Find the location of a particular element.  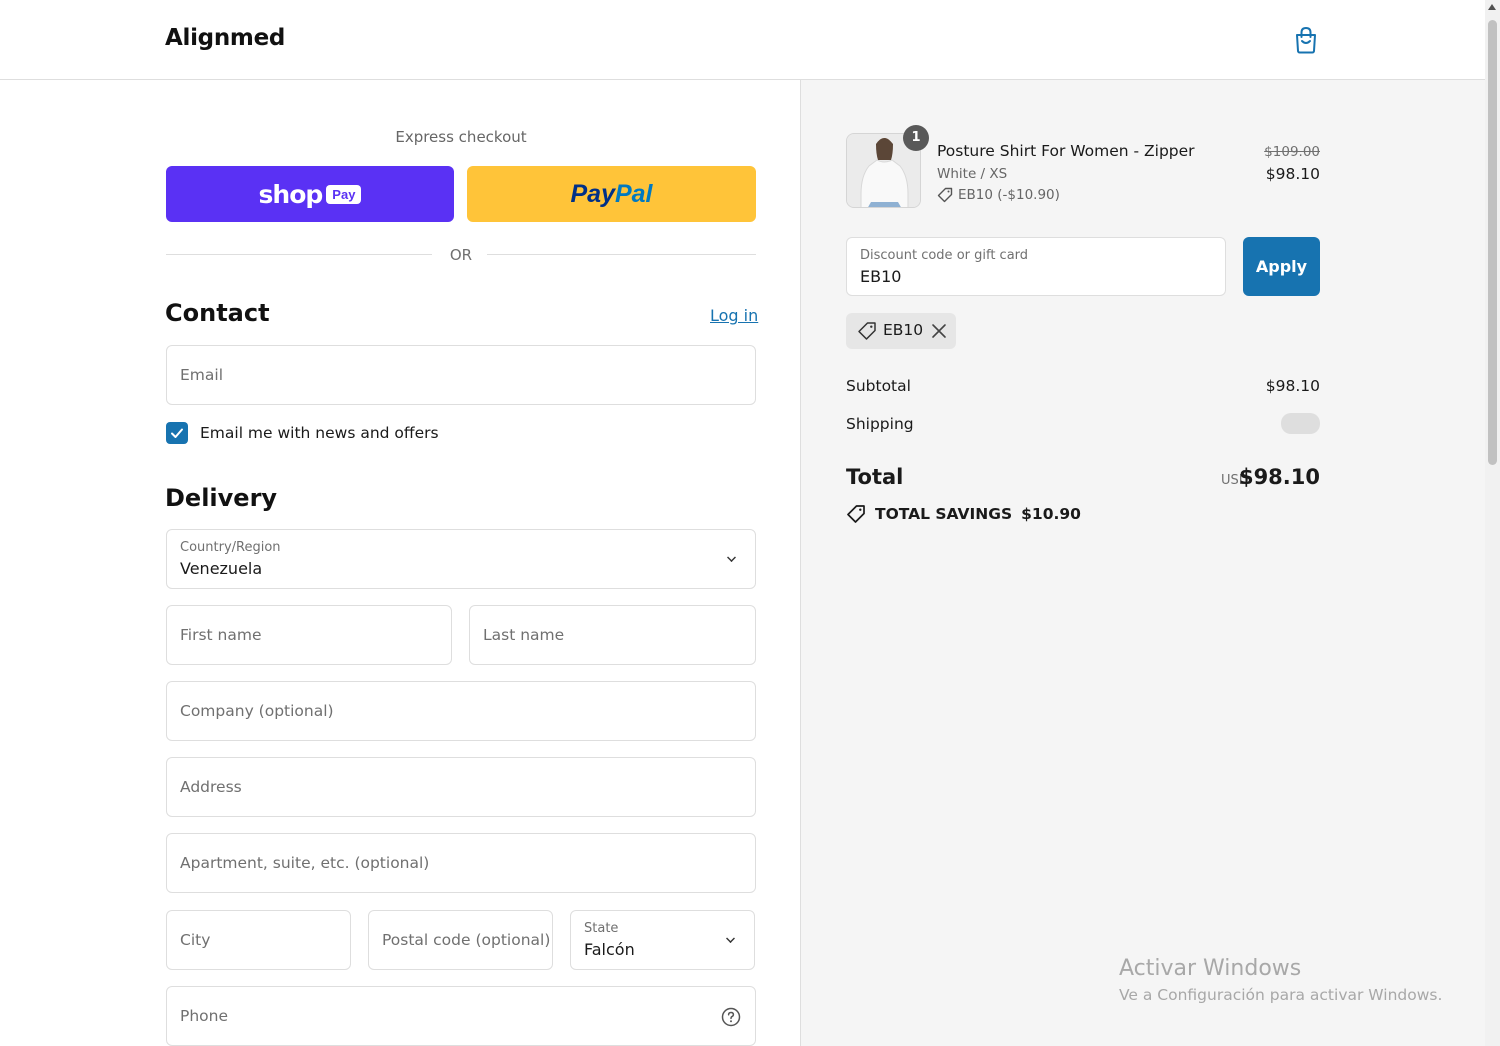

savings-tag-icon is located at coordinates (856, 514).